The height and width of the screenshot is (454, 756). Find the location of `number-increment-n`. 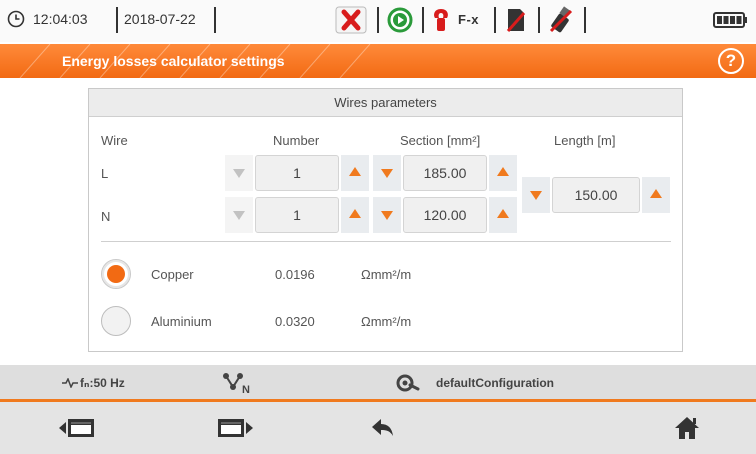

number-increment-n is located at coordinates (355, 215).